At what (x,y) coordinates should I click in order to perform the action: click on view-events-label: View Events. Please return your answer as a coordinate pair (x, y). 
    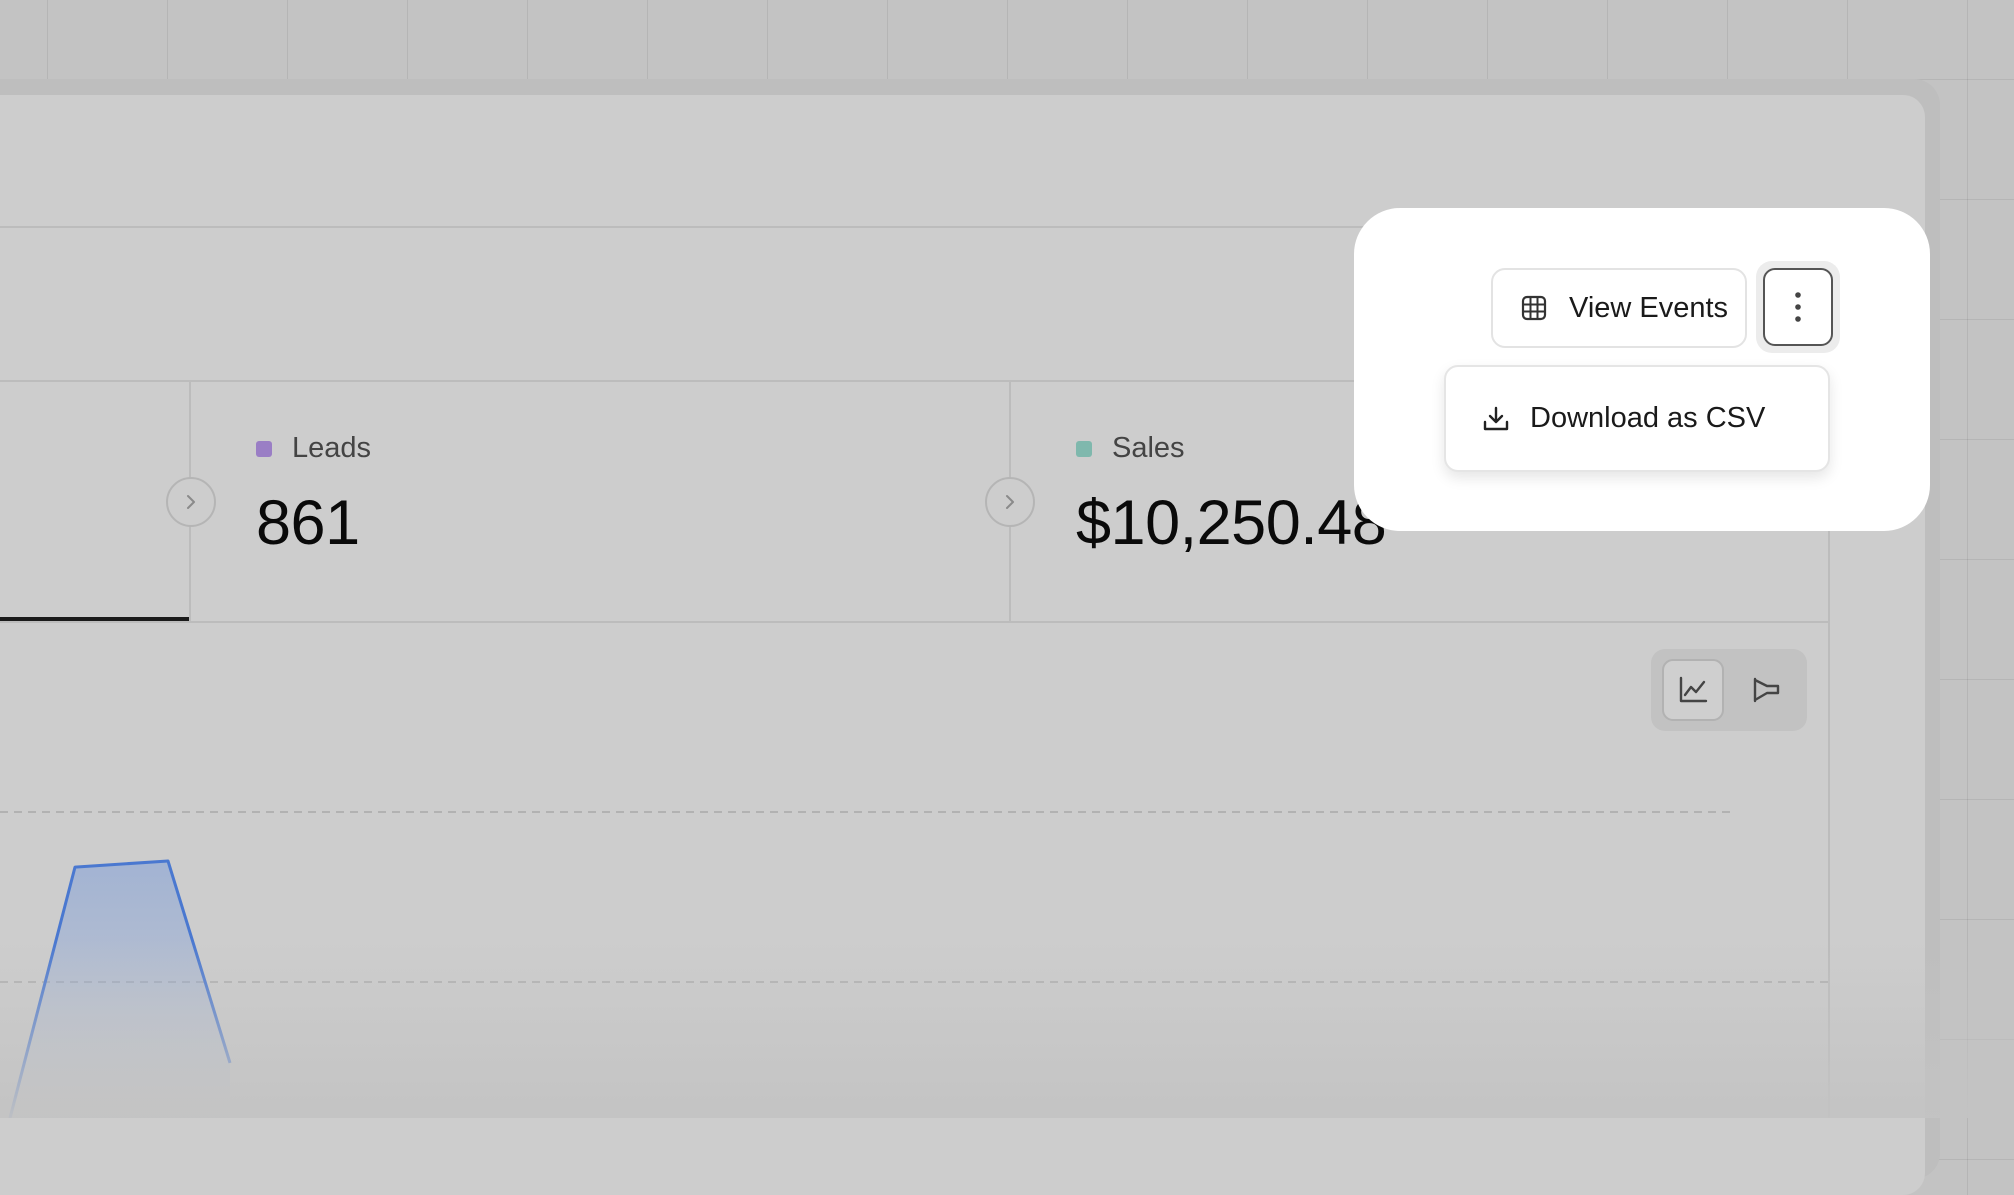
    Looking at the image, I should click on (1649, 307).